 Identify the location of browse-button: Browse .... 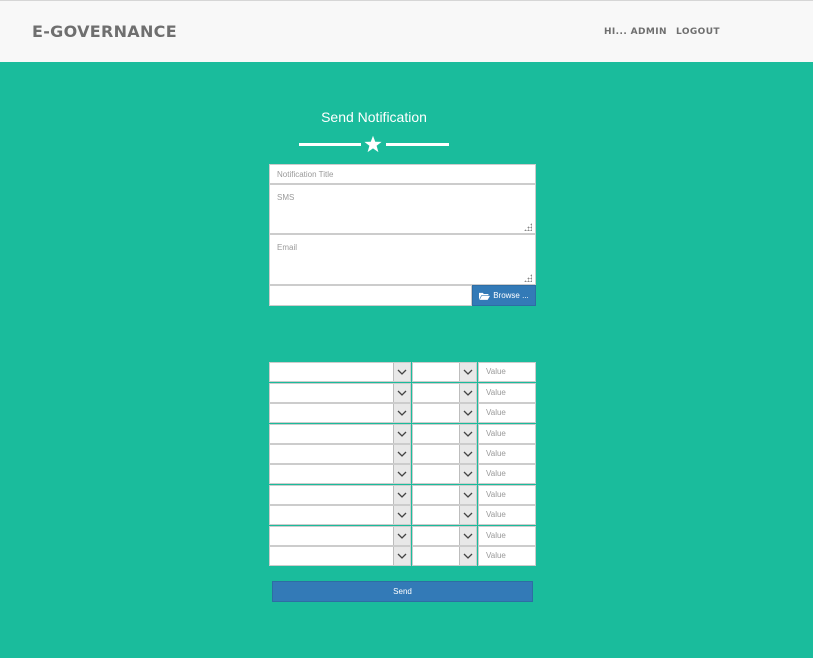
(504, 295).